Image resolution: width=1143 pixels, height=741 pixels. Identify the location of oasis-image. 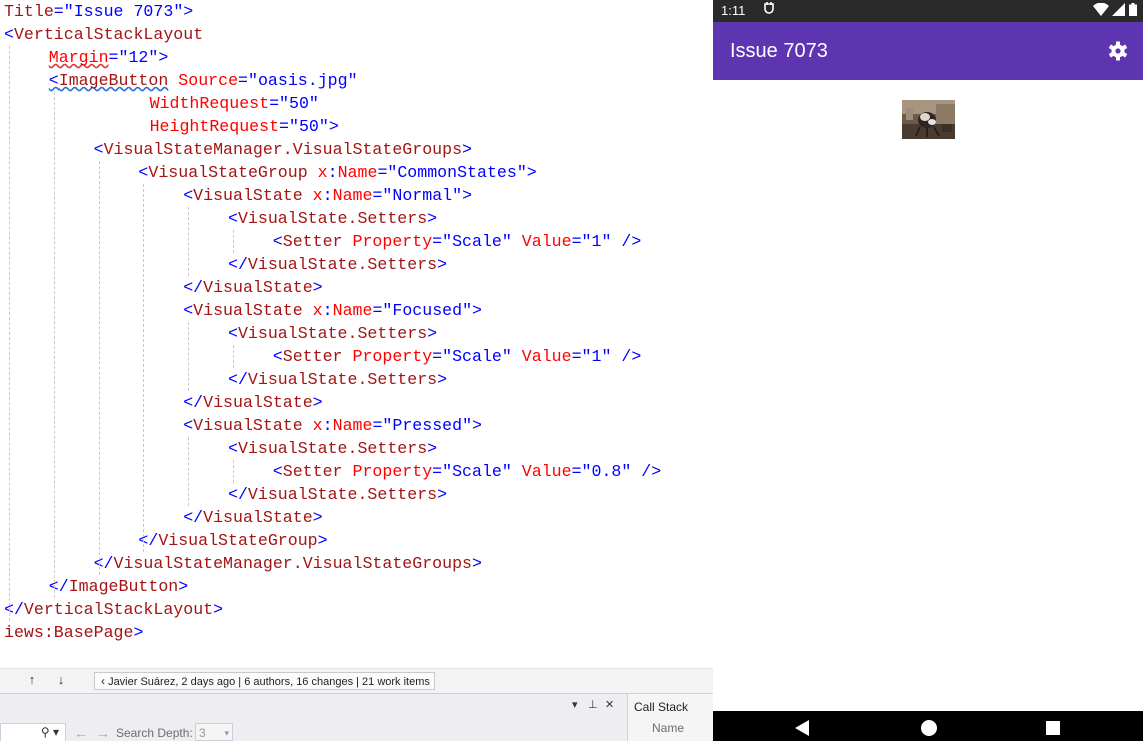
(928, 119).